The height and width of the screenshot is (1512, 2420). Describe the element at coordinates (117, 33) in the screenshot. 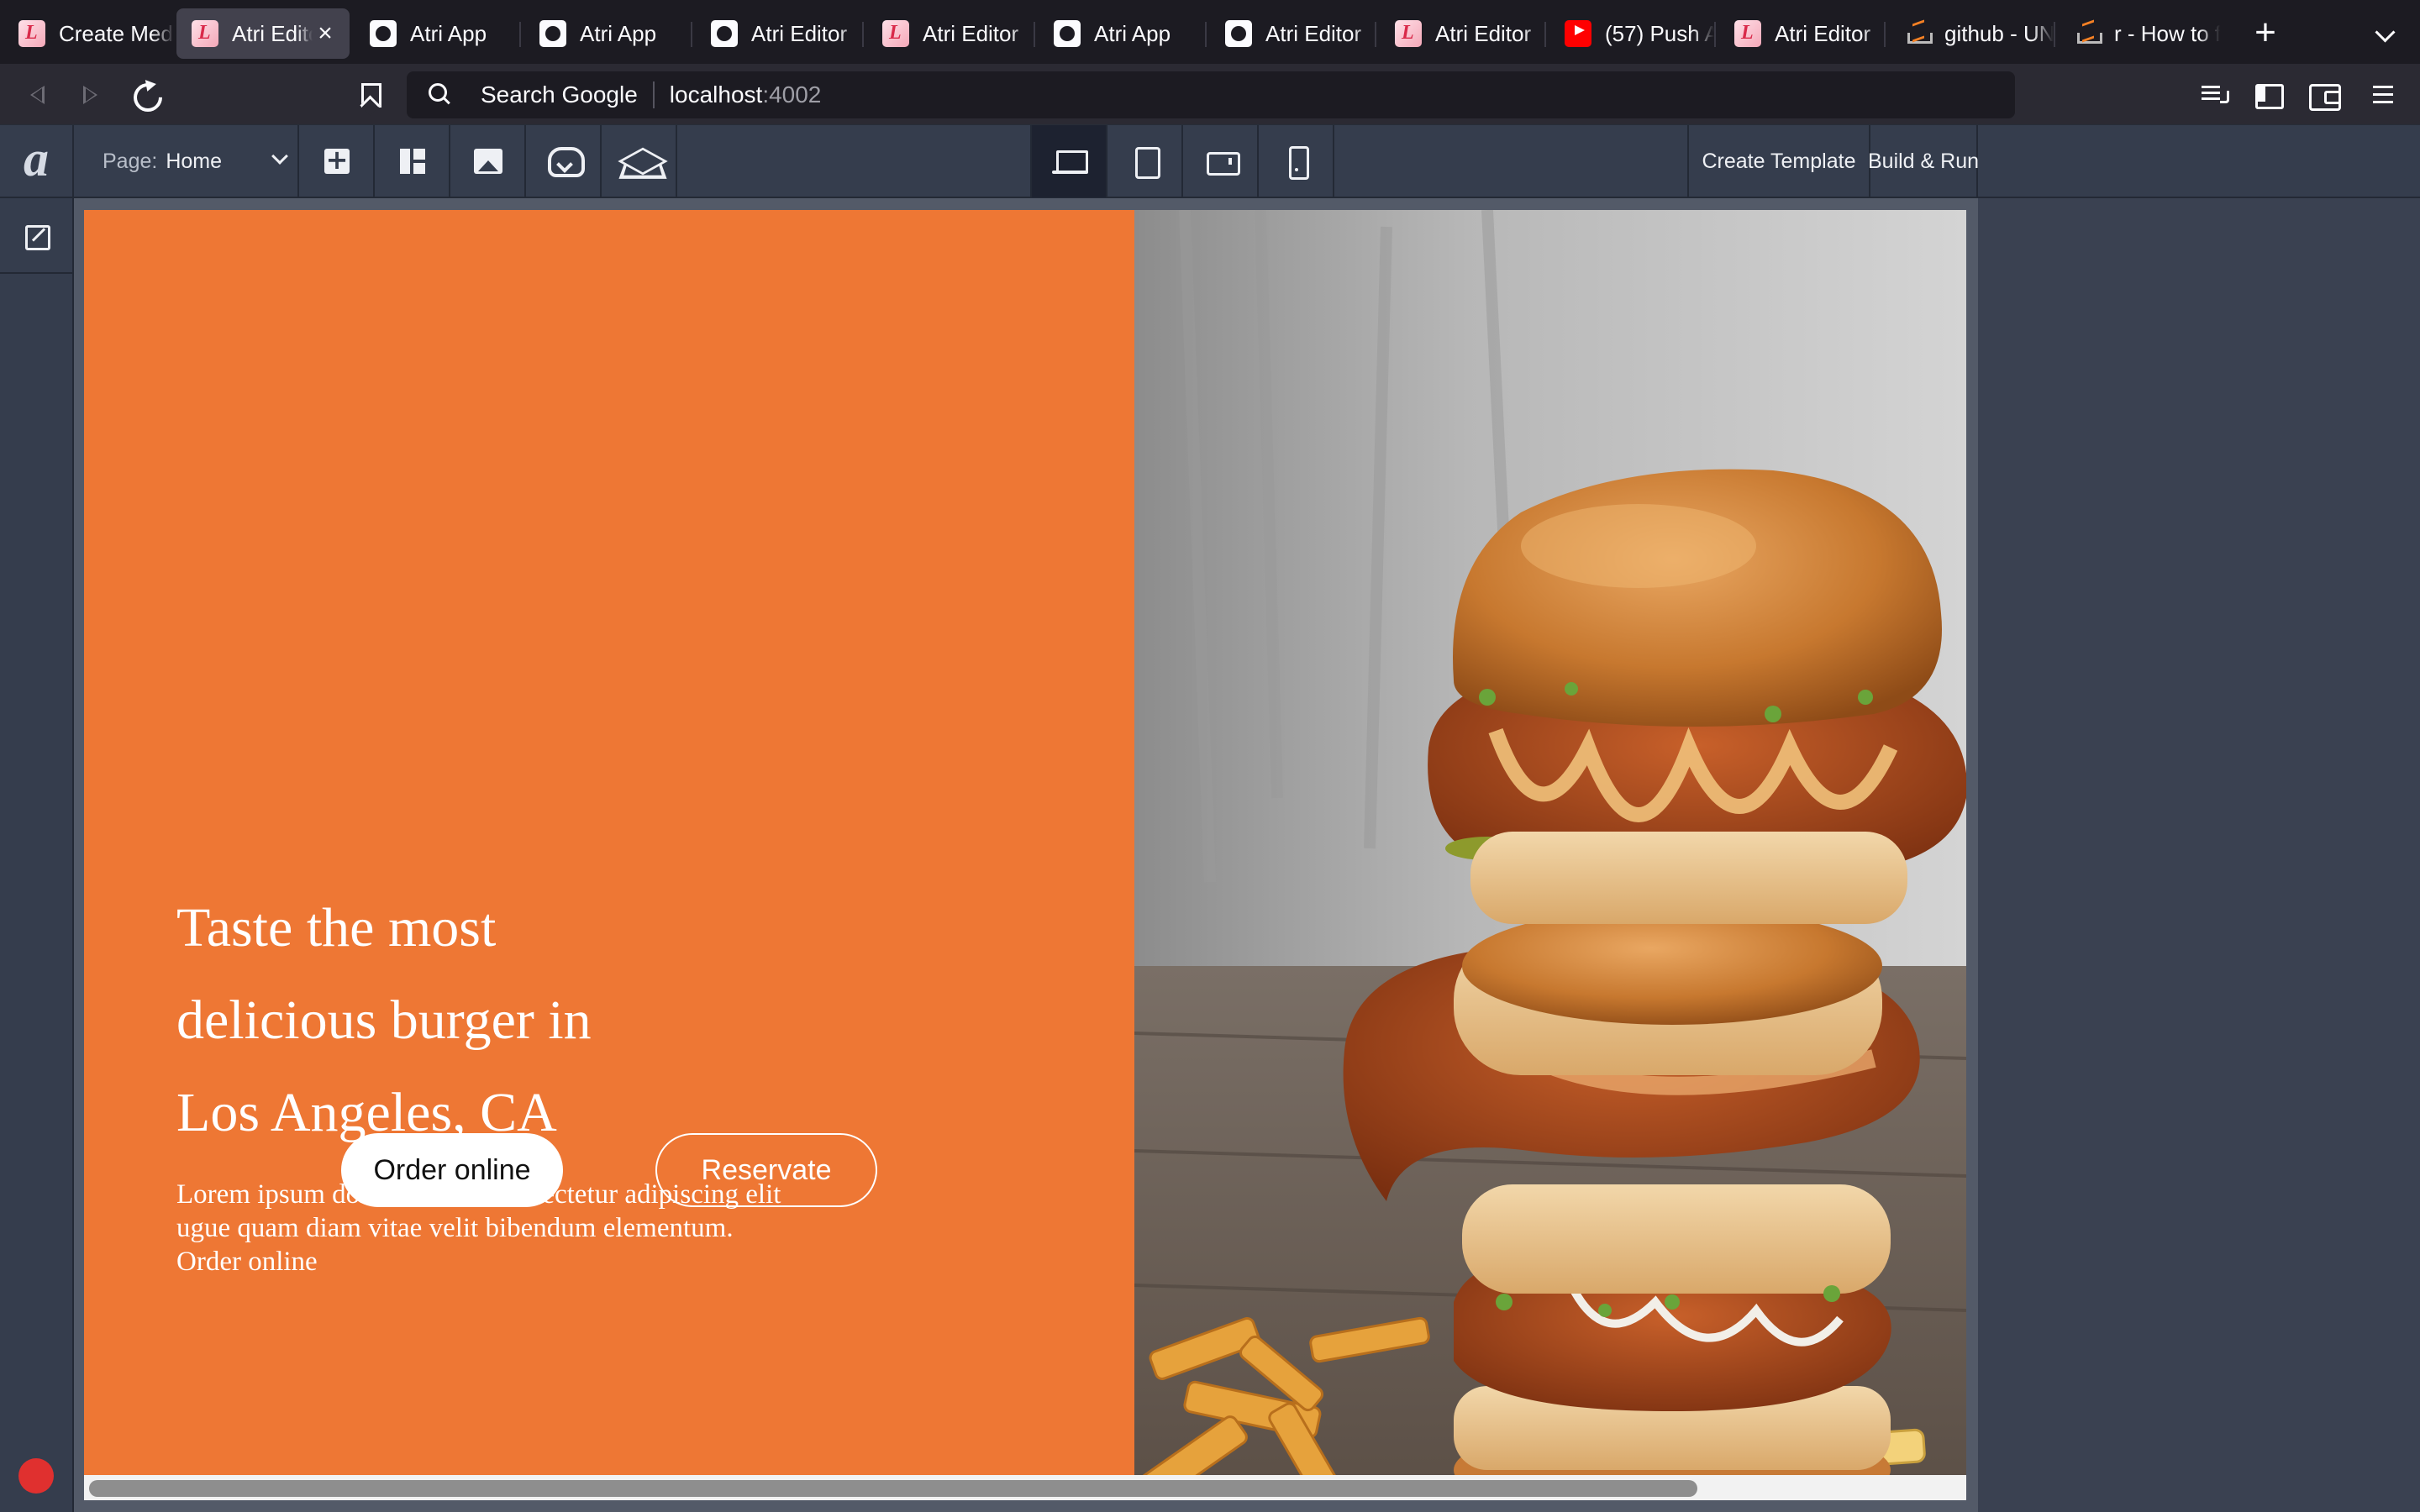

I see `tab-title: Create Media` at that location.